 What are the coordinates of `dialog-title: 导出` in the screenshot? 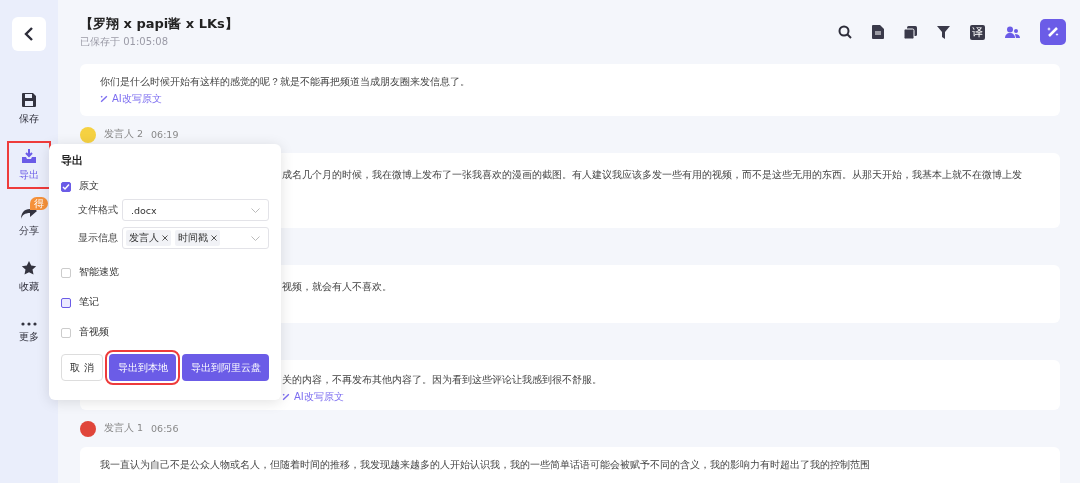 It's located at (72, 161).